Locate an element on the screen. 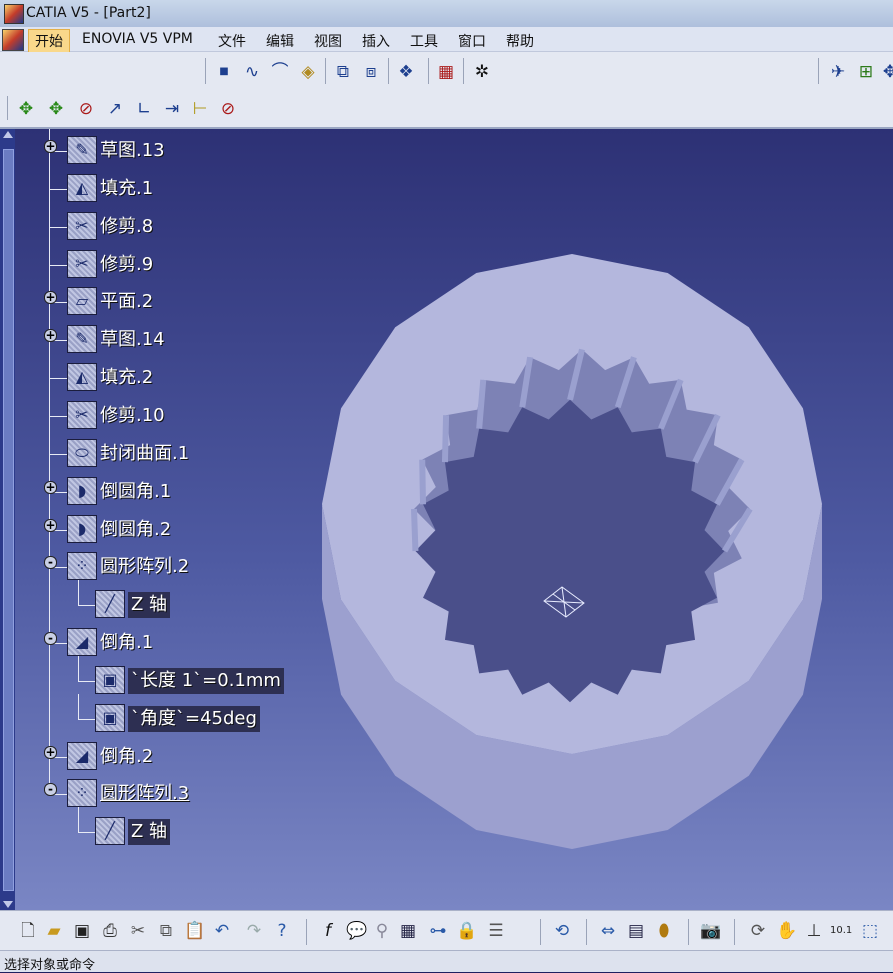  point-icon: ■ is located at coordinates (224, 72).